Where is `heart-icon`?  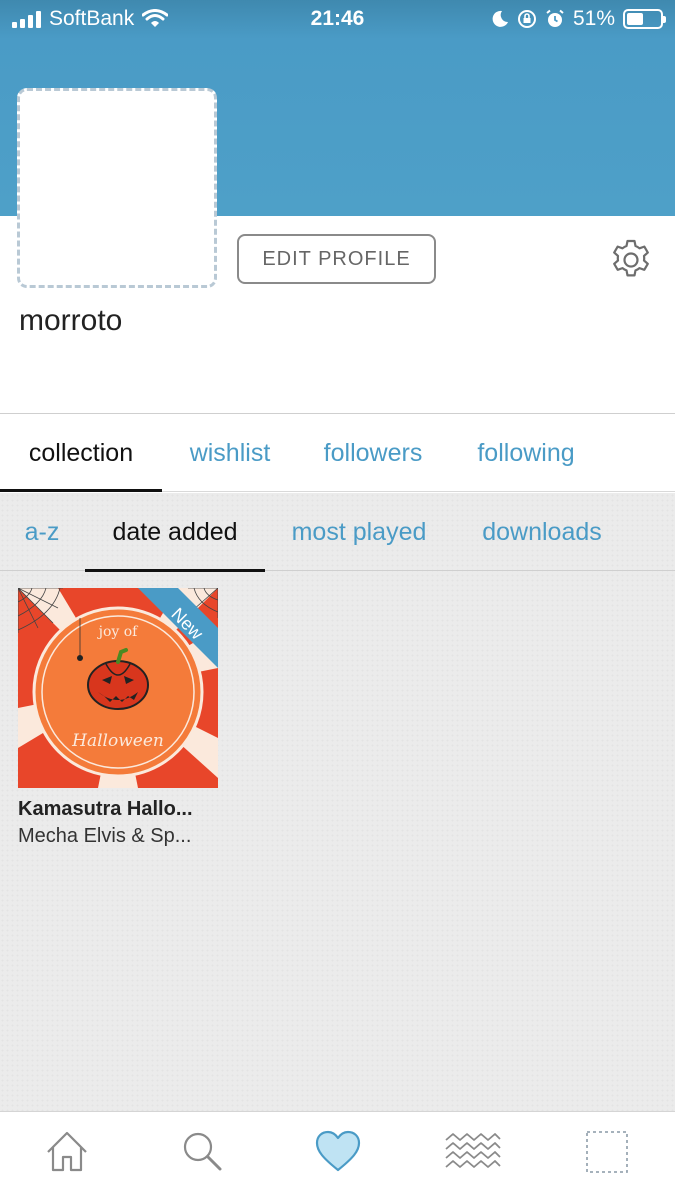 heart-icon is located at coordinates (338, 1151).